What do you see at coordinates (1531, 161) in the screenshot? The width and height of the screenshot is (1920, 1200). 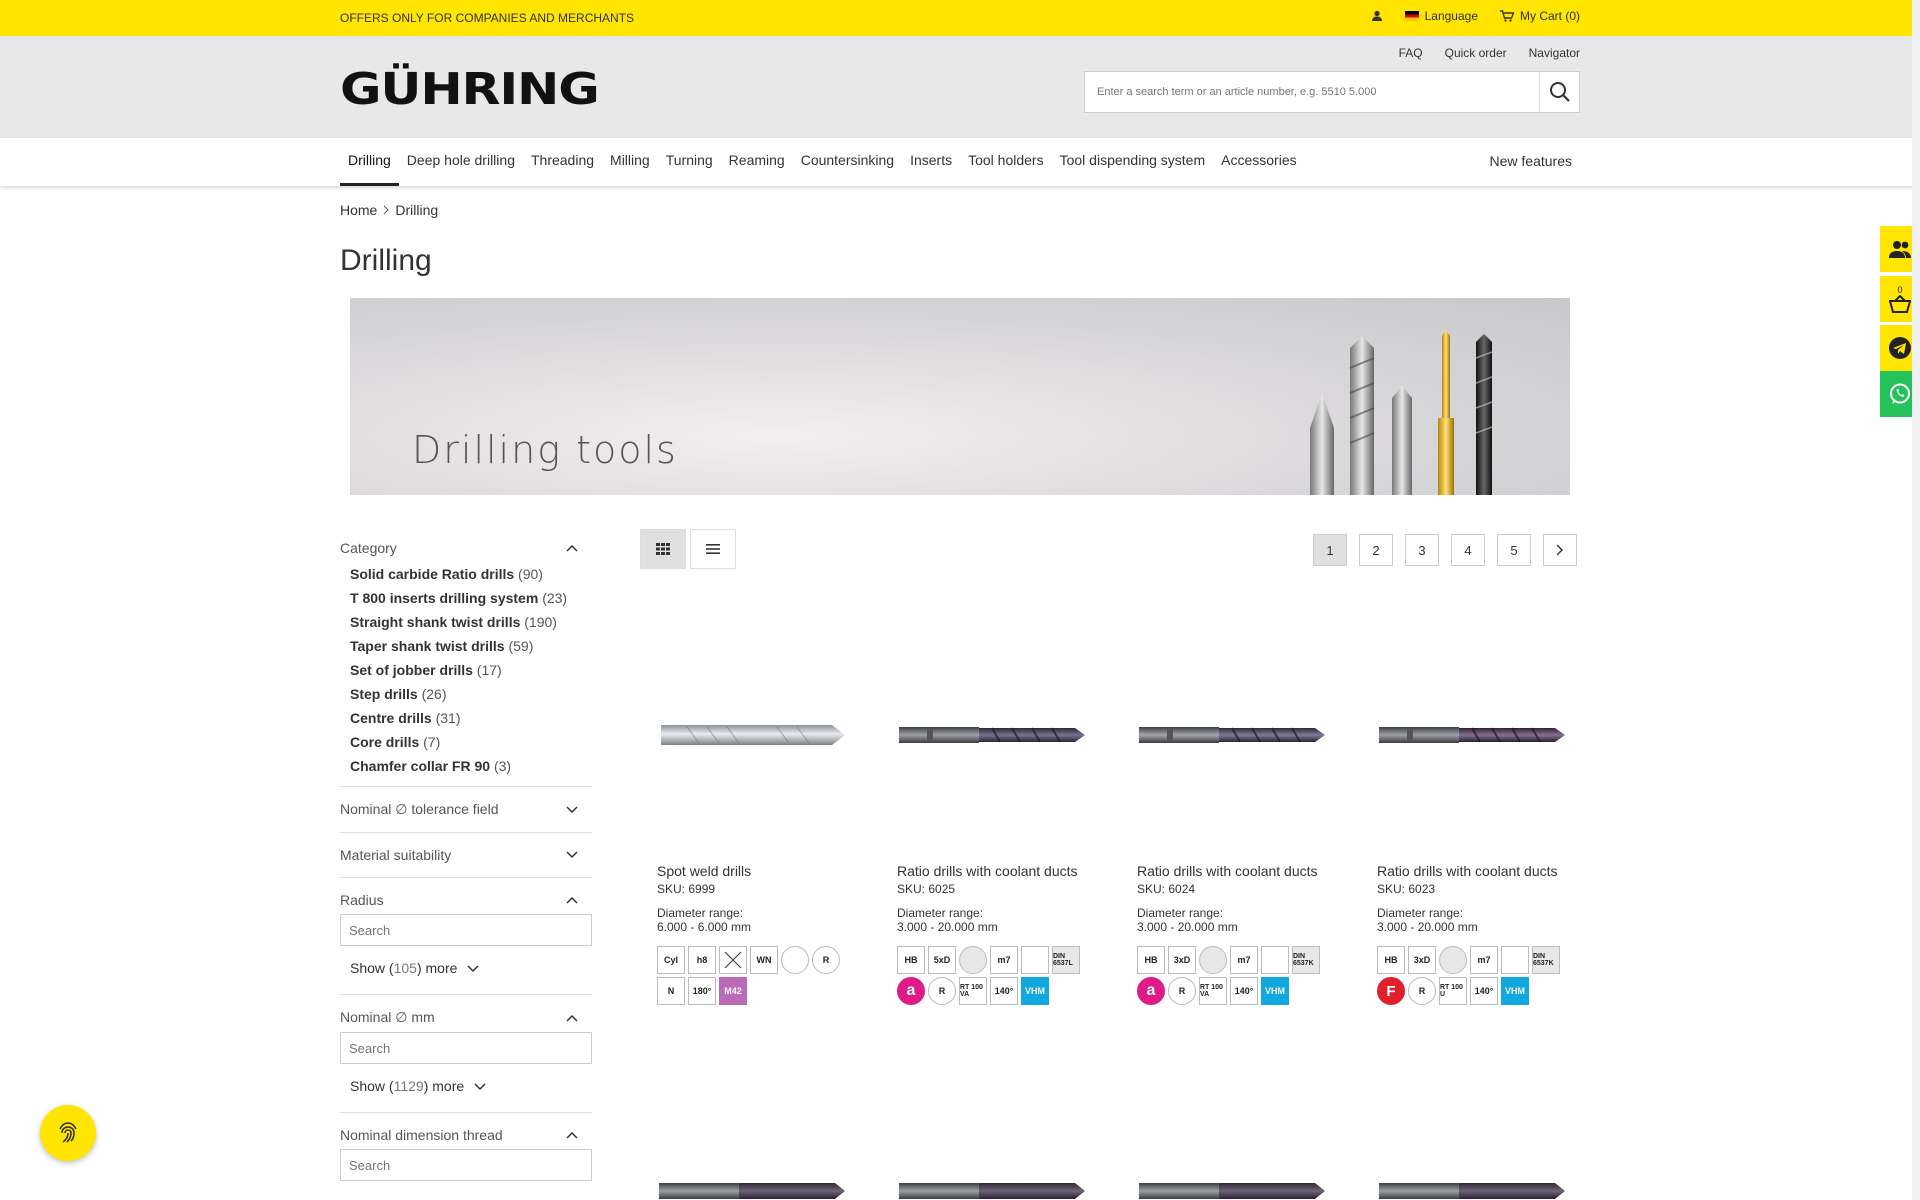 I see `new-features-link: New features` at bounding box center [1531, 161].